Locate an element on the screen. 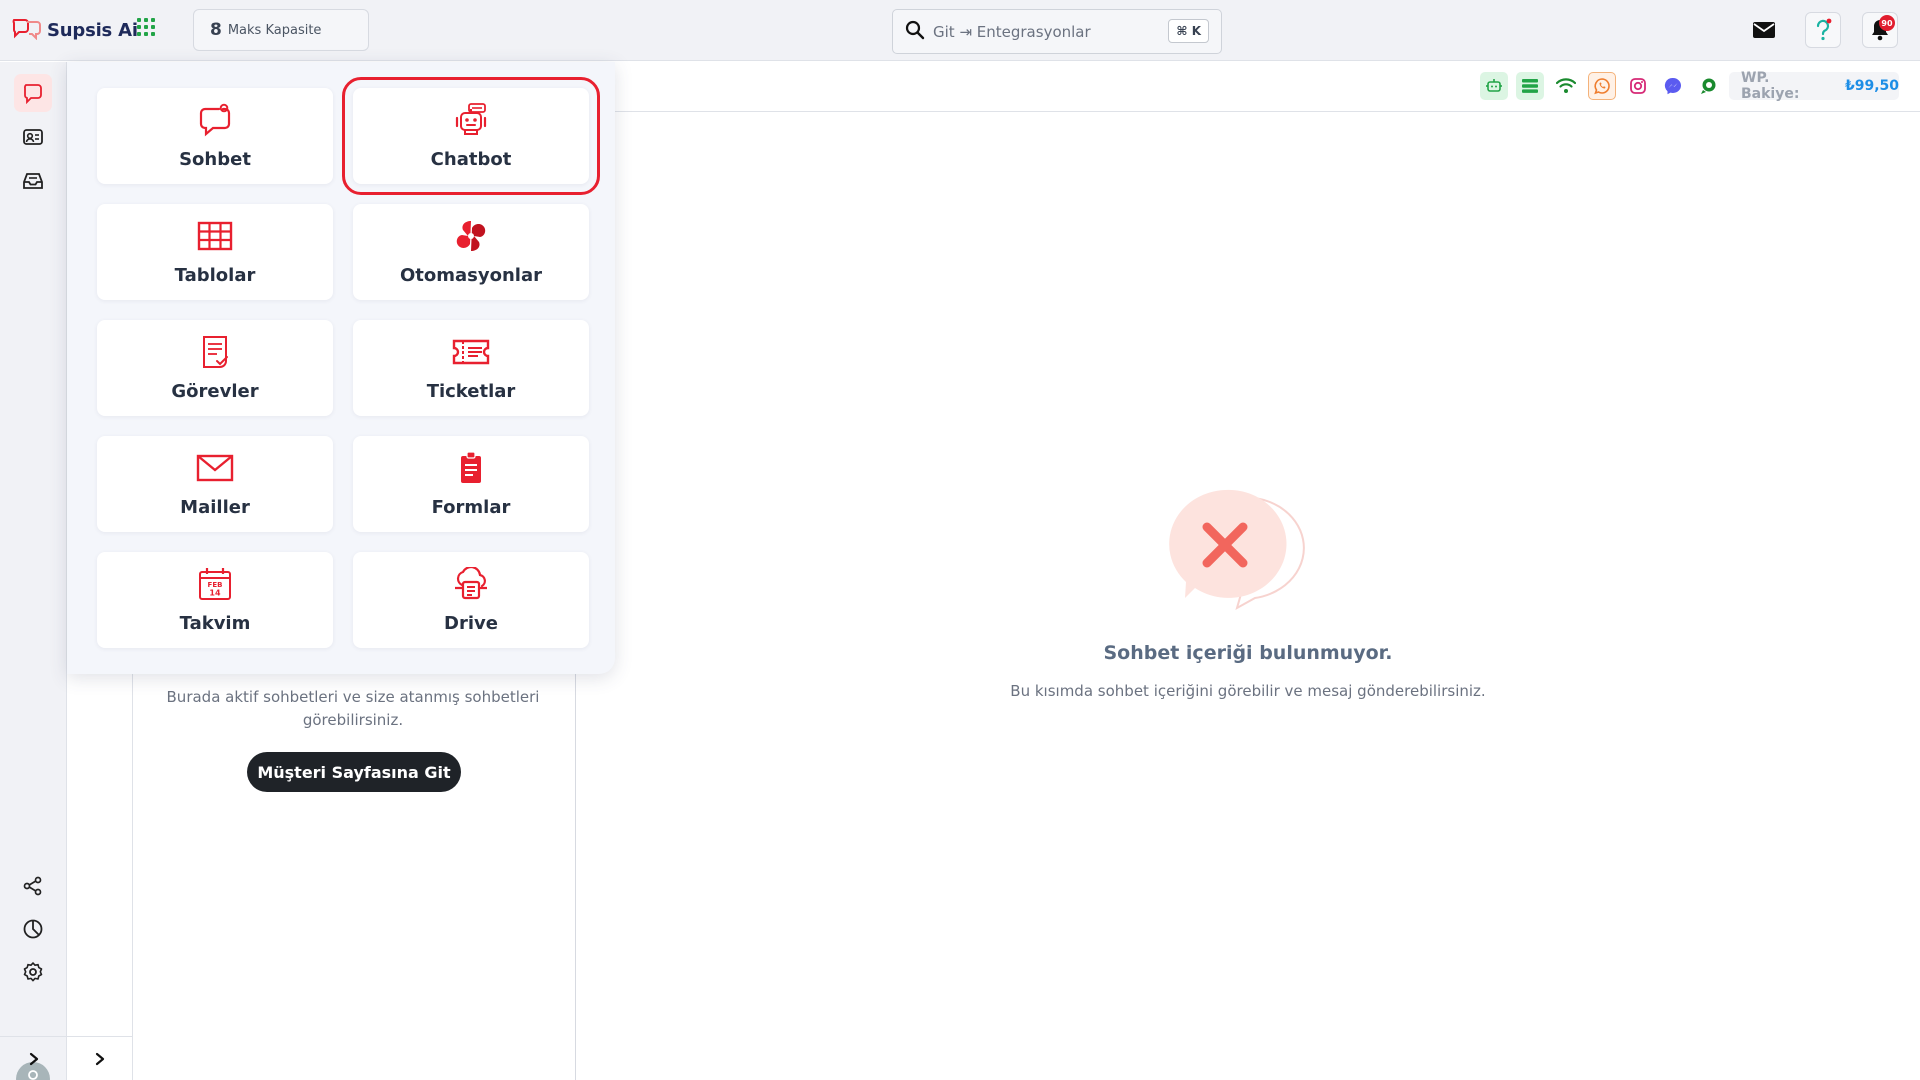 Image resolution: width=1920 pixels, height=1080 pixels. search-placeholder: Git ⇥ Entegrasyonlar is located at coordinates (1012, 31).